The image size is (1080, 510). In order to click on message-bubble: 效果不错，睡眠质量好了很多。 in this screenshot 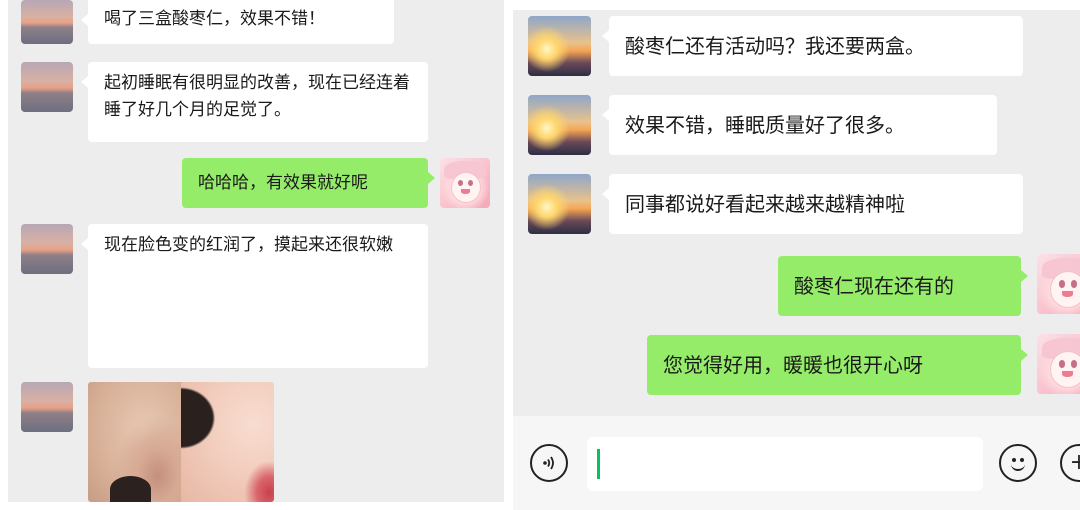, I will do `click(799, 125)`.